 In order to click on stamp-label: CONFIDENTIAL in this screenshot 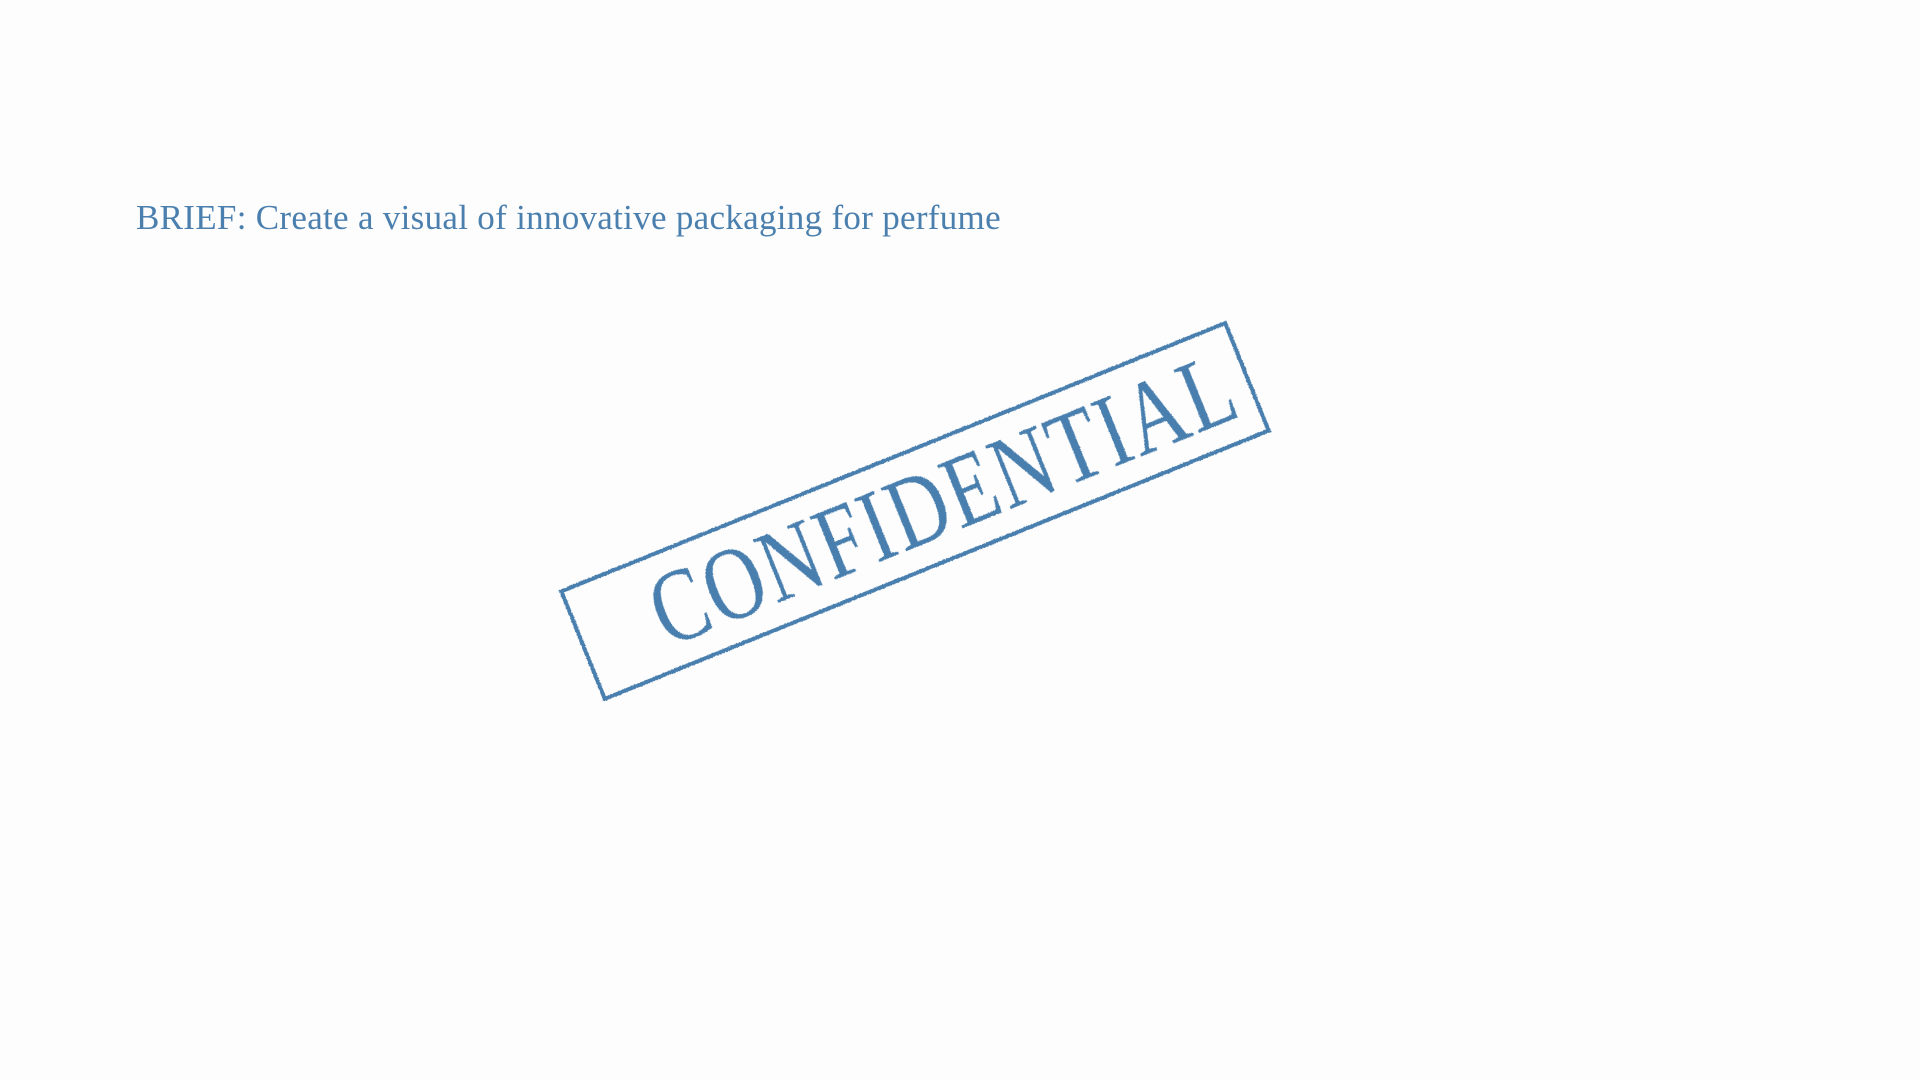, I will do `click(943, 499)`.